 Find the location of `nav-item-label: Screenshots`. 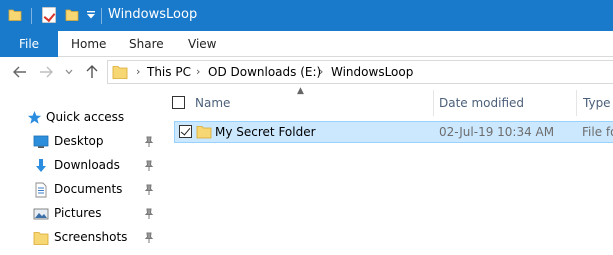

nav-item-label: Screenshots is located at coordinates (91, 237).